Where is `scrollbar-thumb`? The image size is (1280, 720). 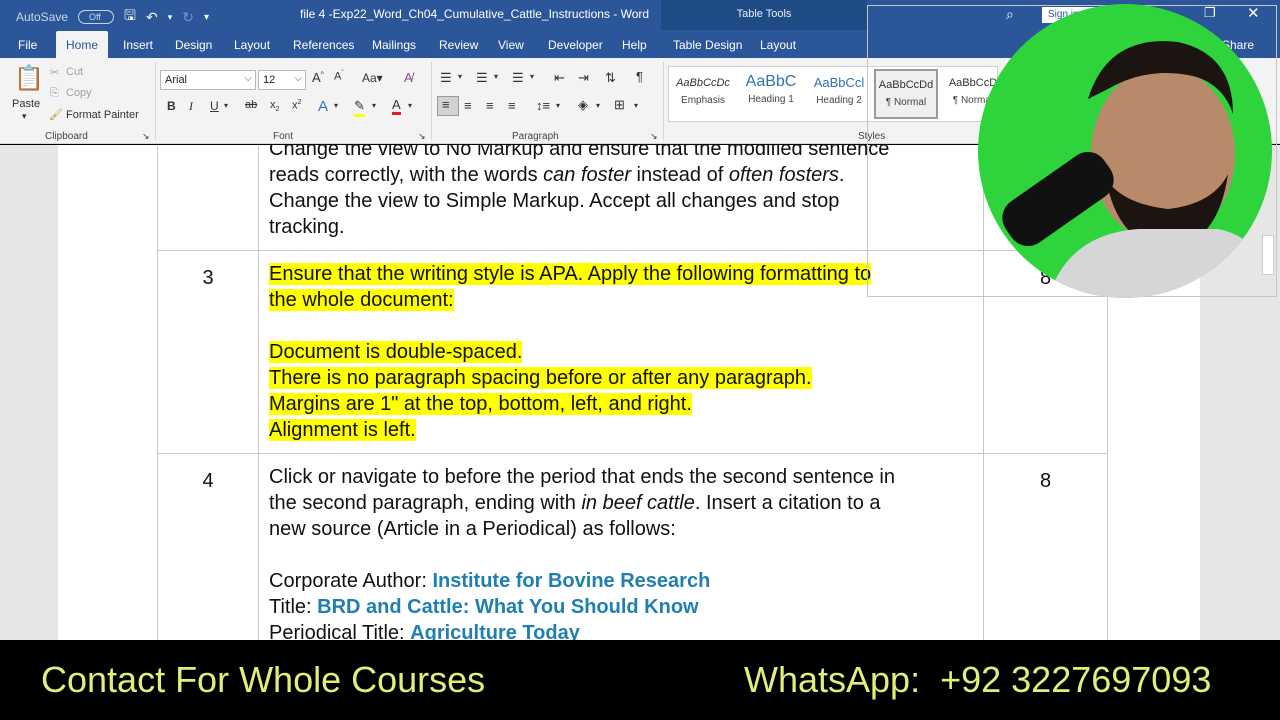
scrollbar-thumb is located at coordinates (1268, 255).